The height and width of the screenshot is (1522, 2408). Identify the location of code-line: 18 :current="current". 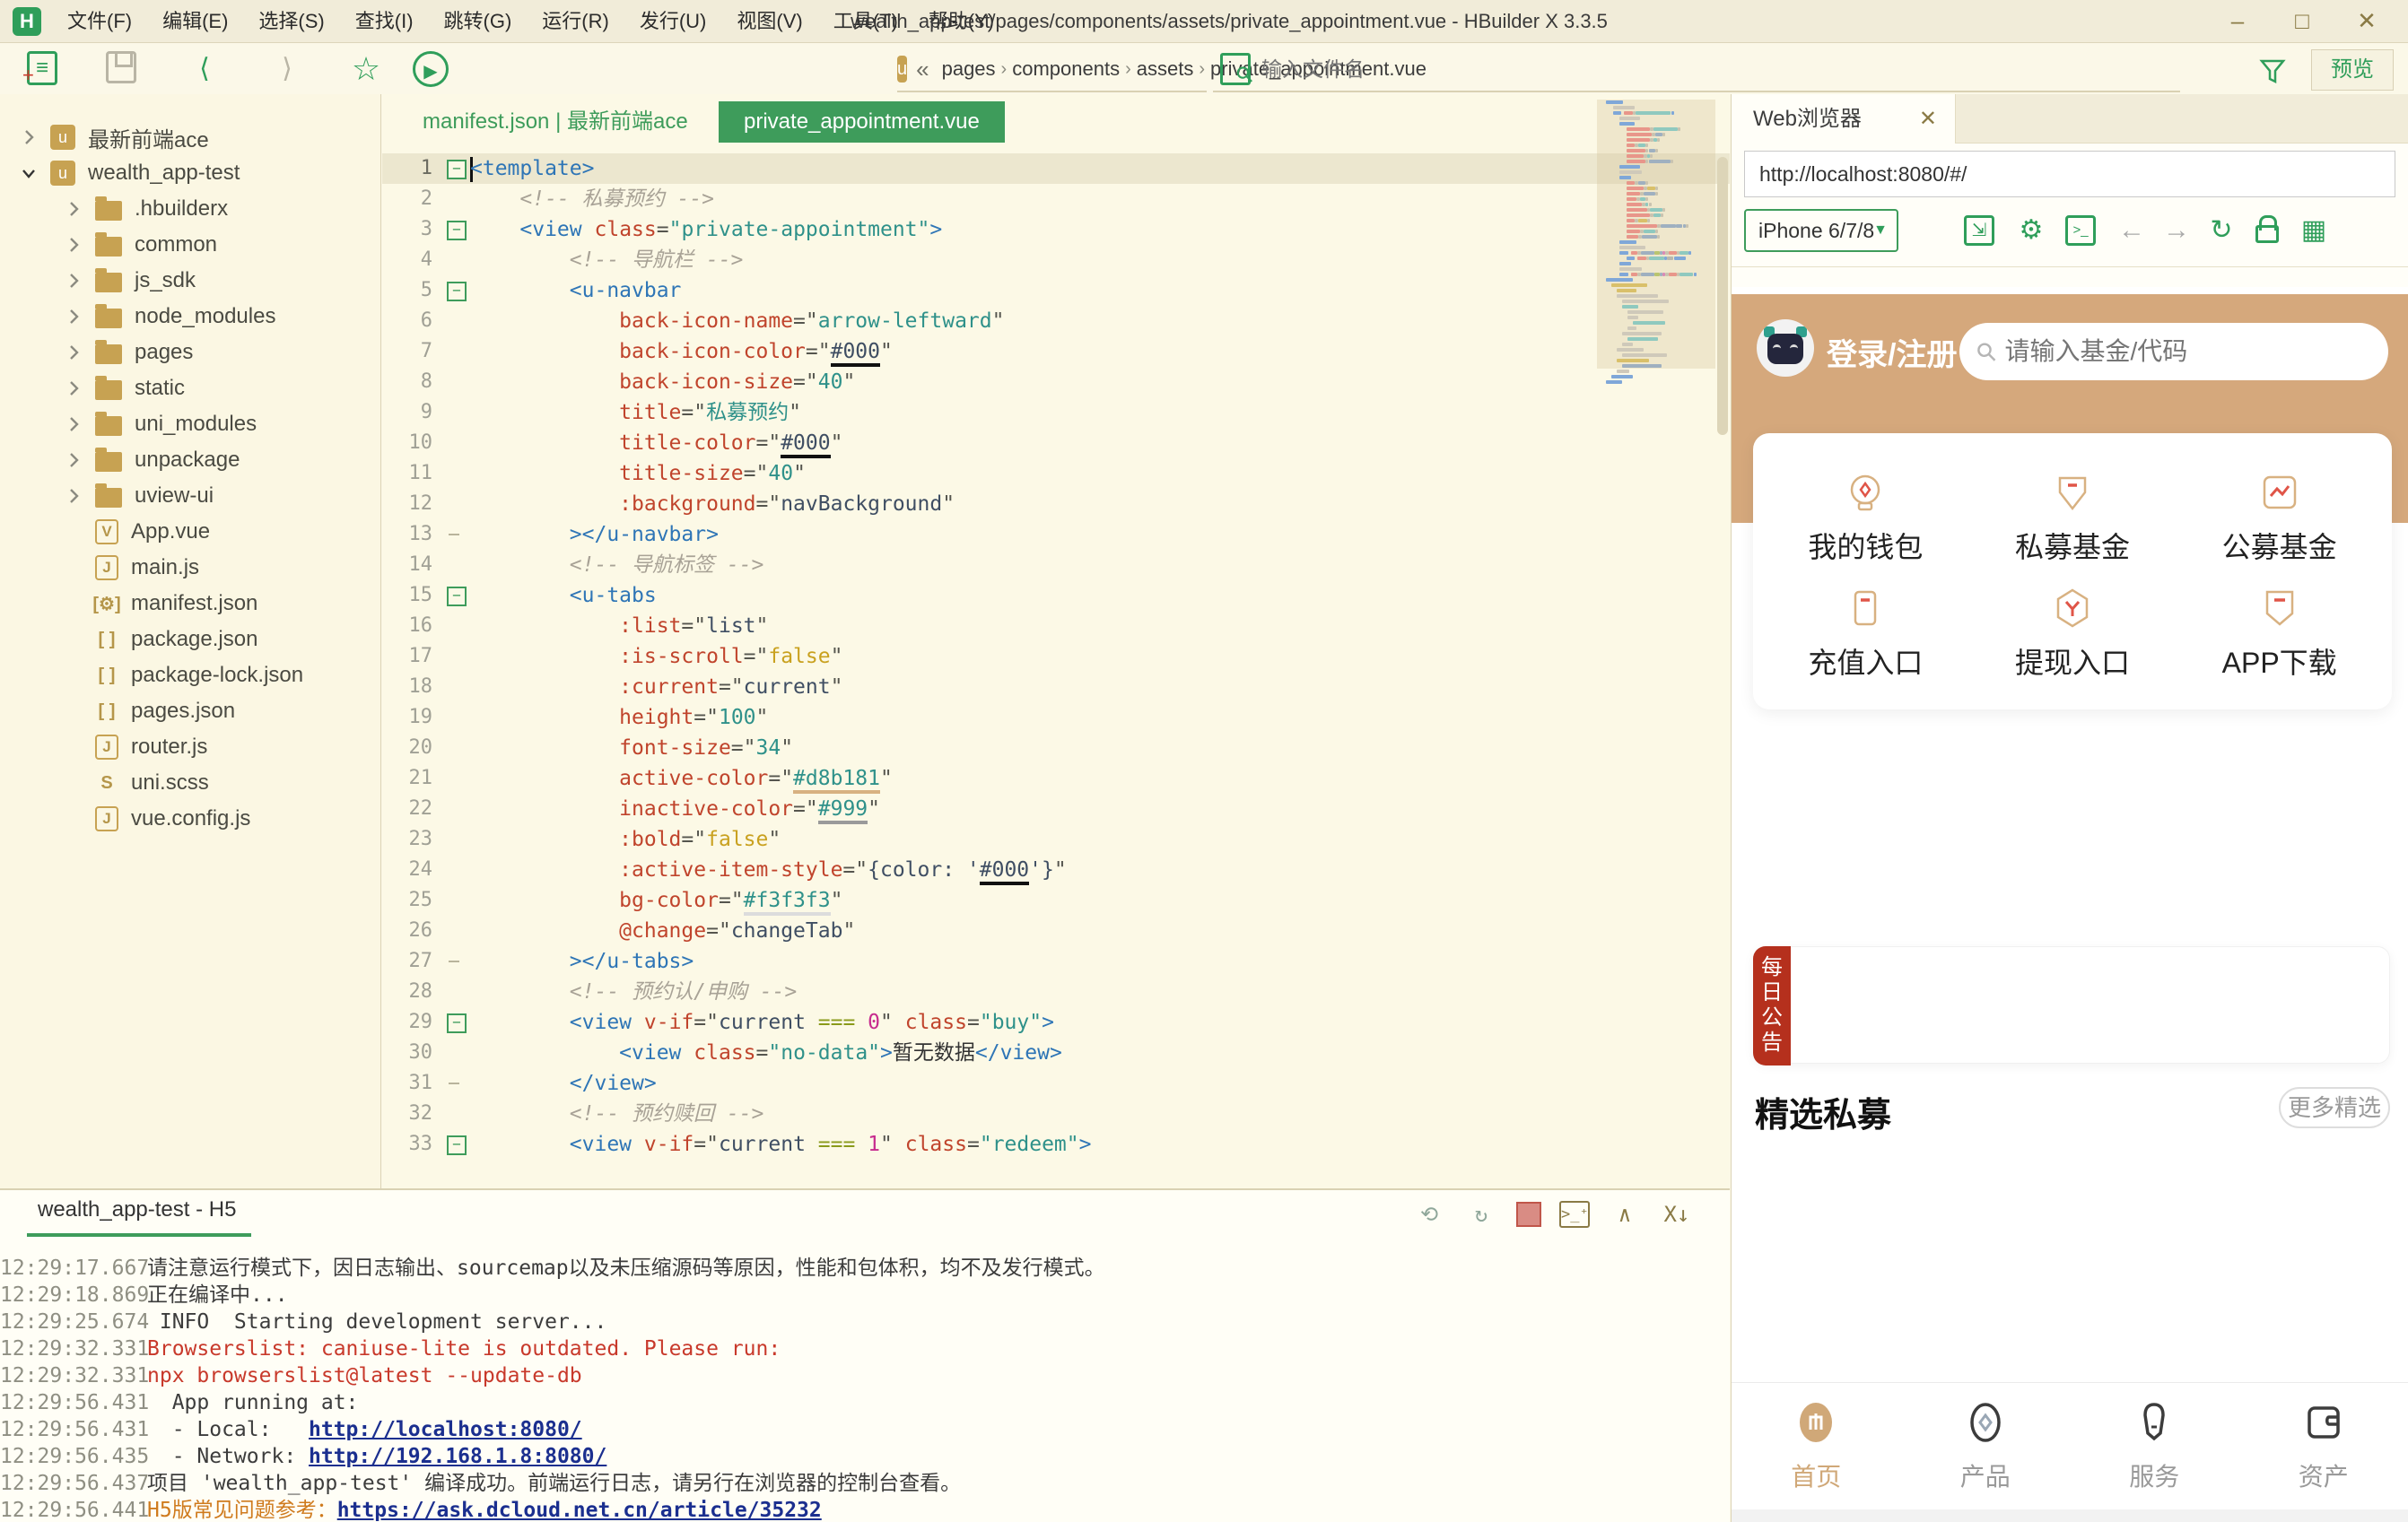
(1056, 687).